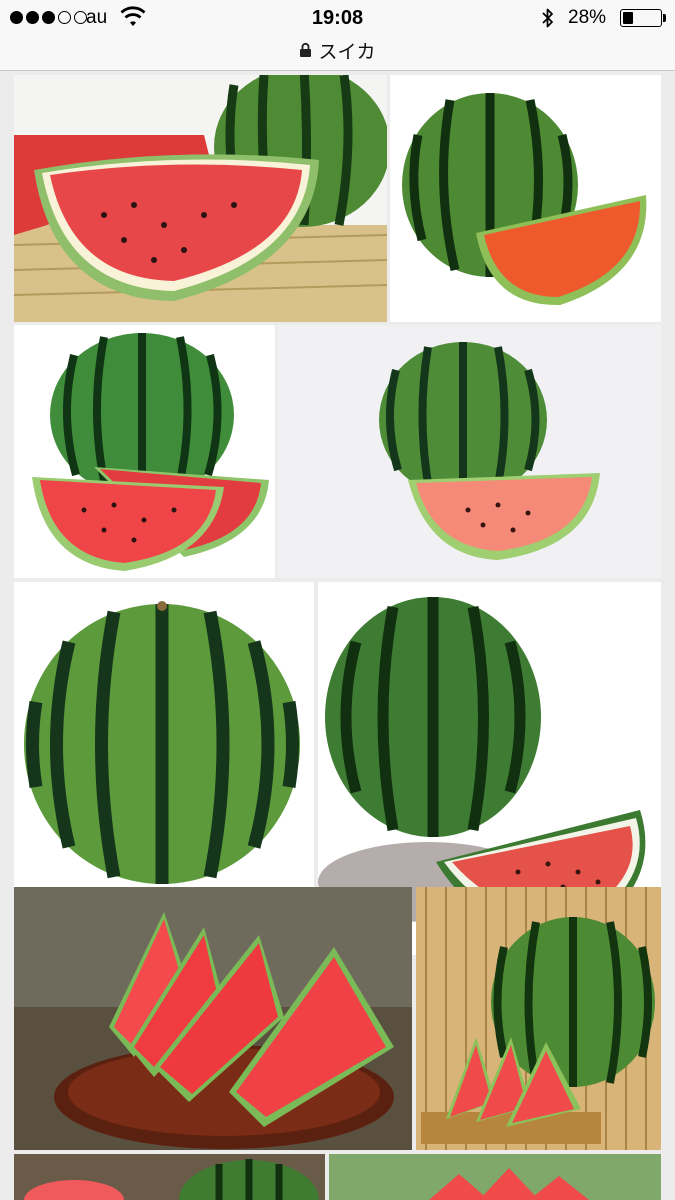 This screenshot has height=1200, width=675. Describe the element at coordinates (664, 18) in the screenshot. I see `battery-nub` at that location.